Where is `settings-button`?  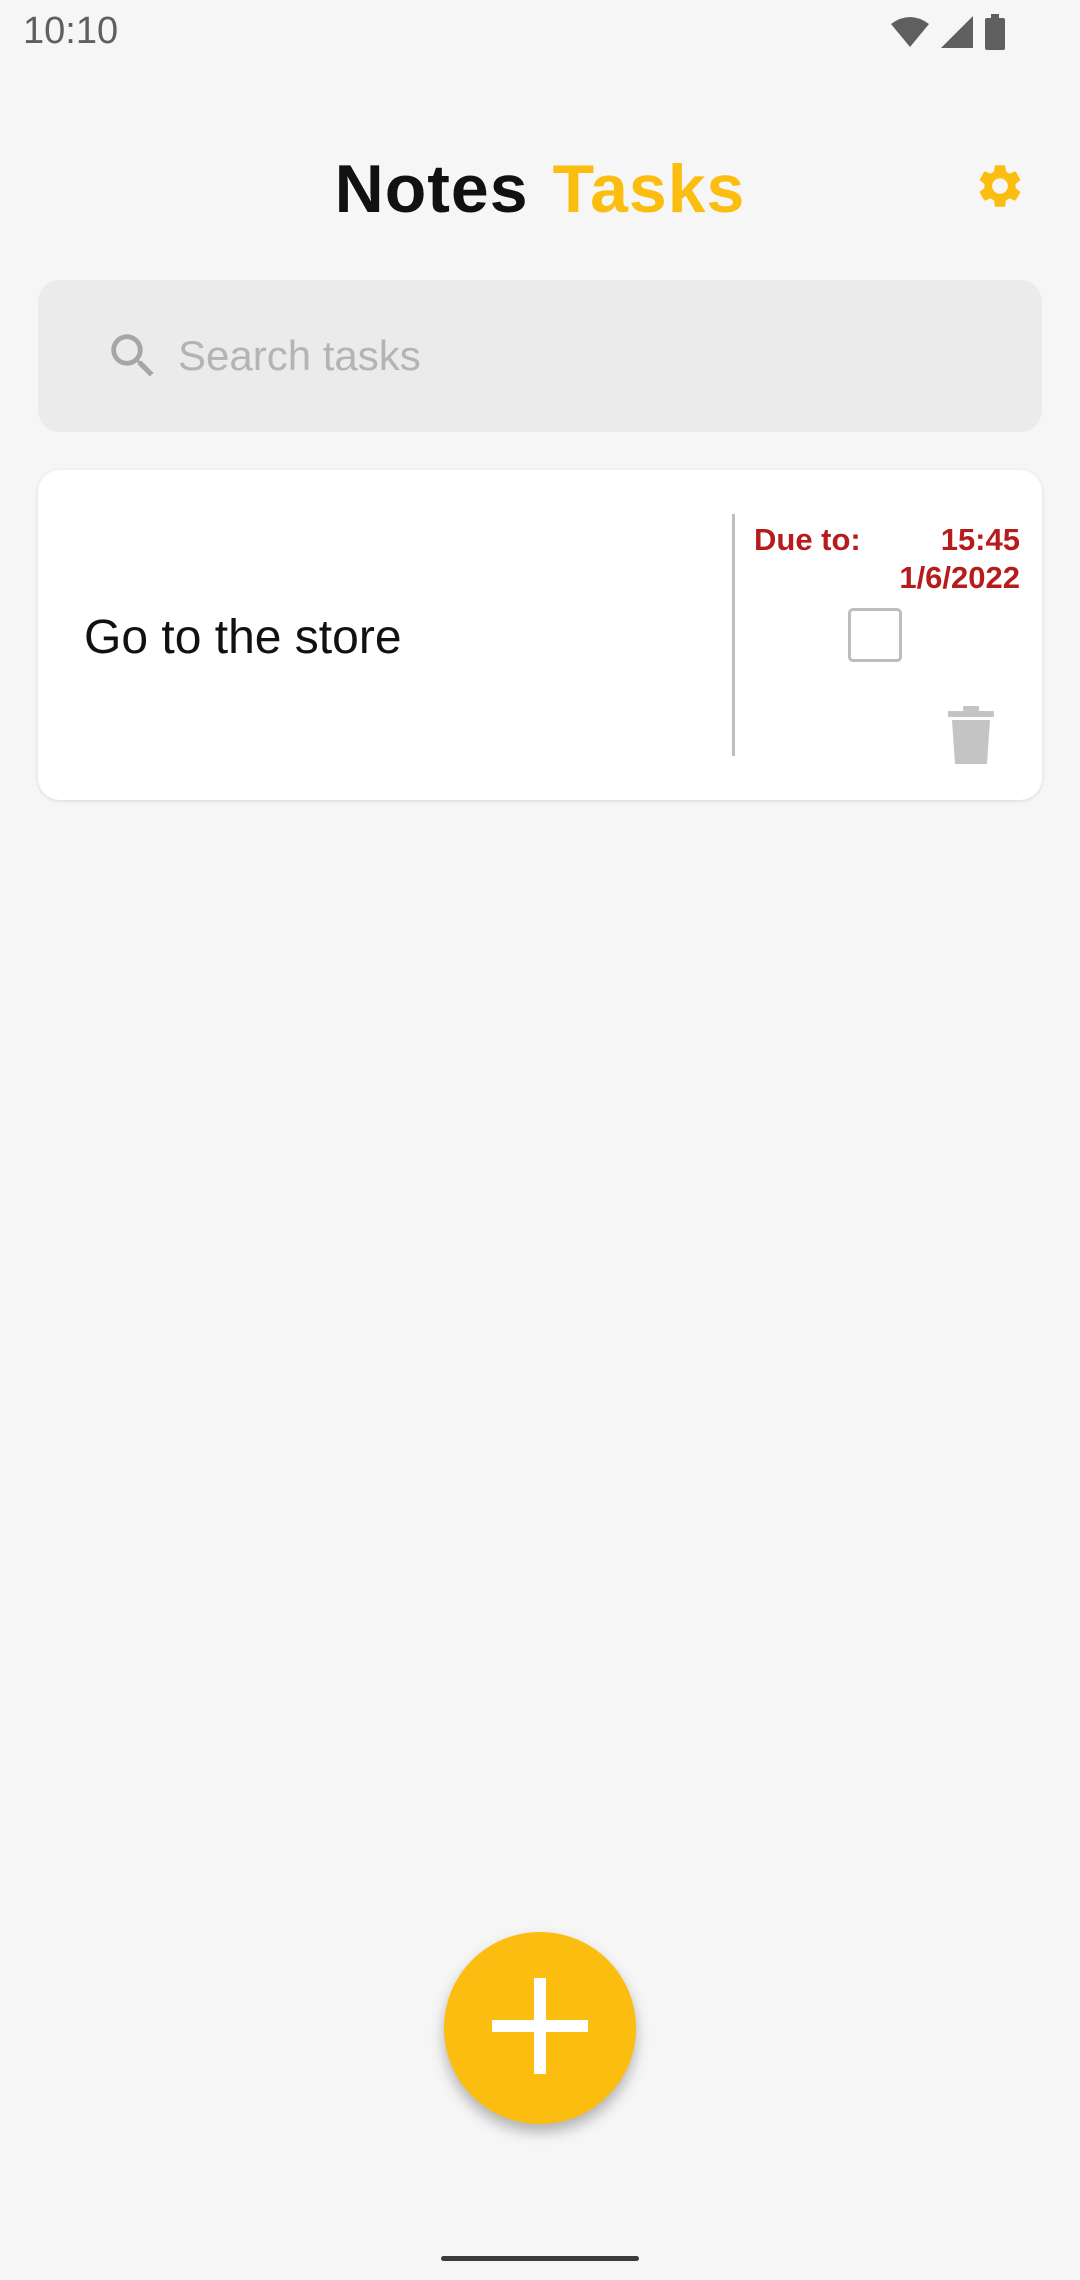
settings-button is located at coordinates (1000, 188).